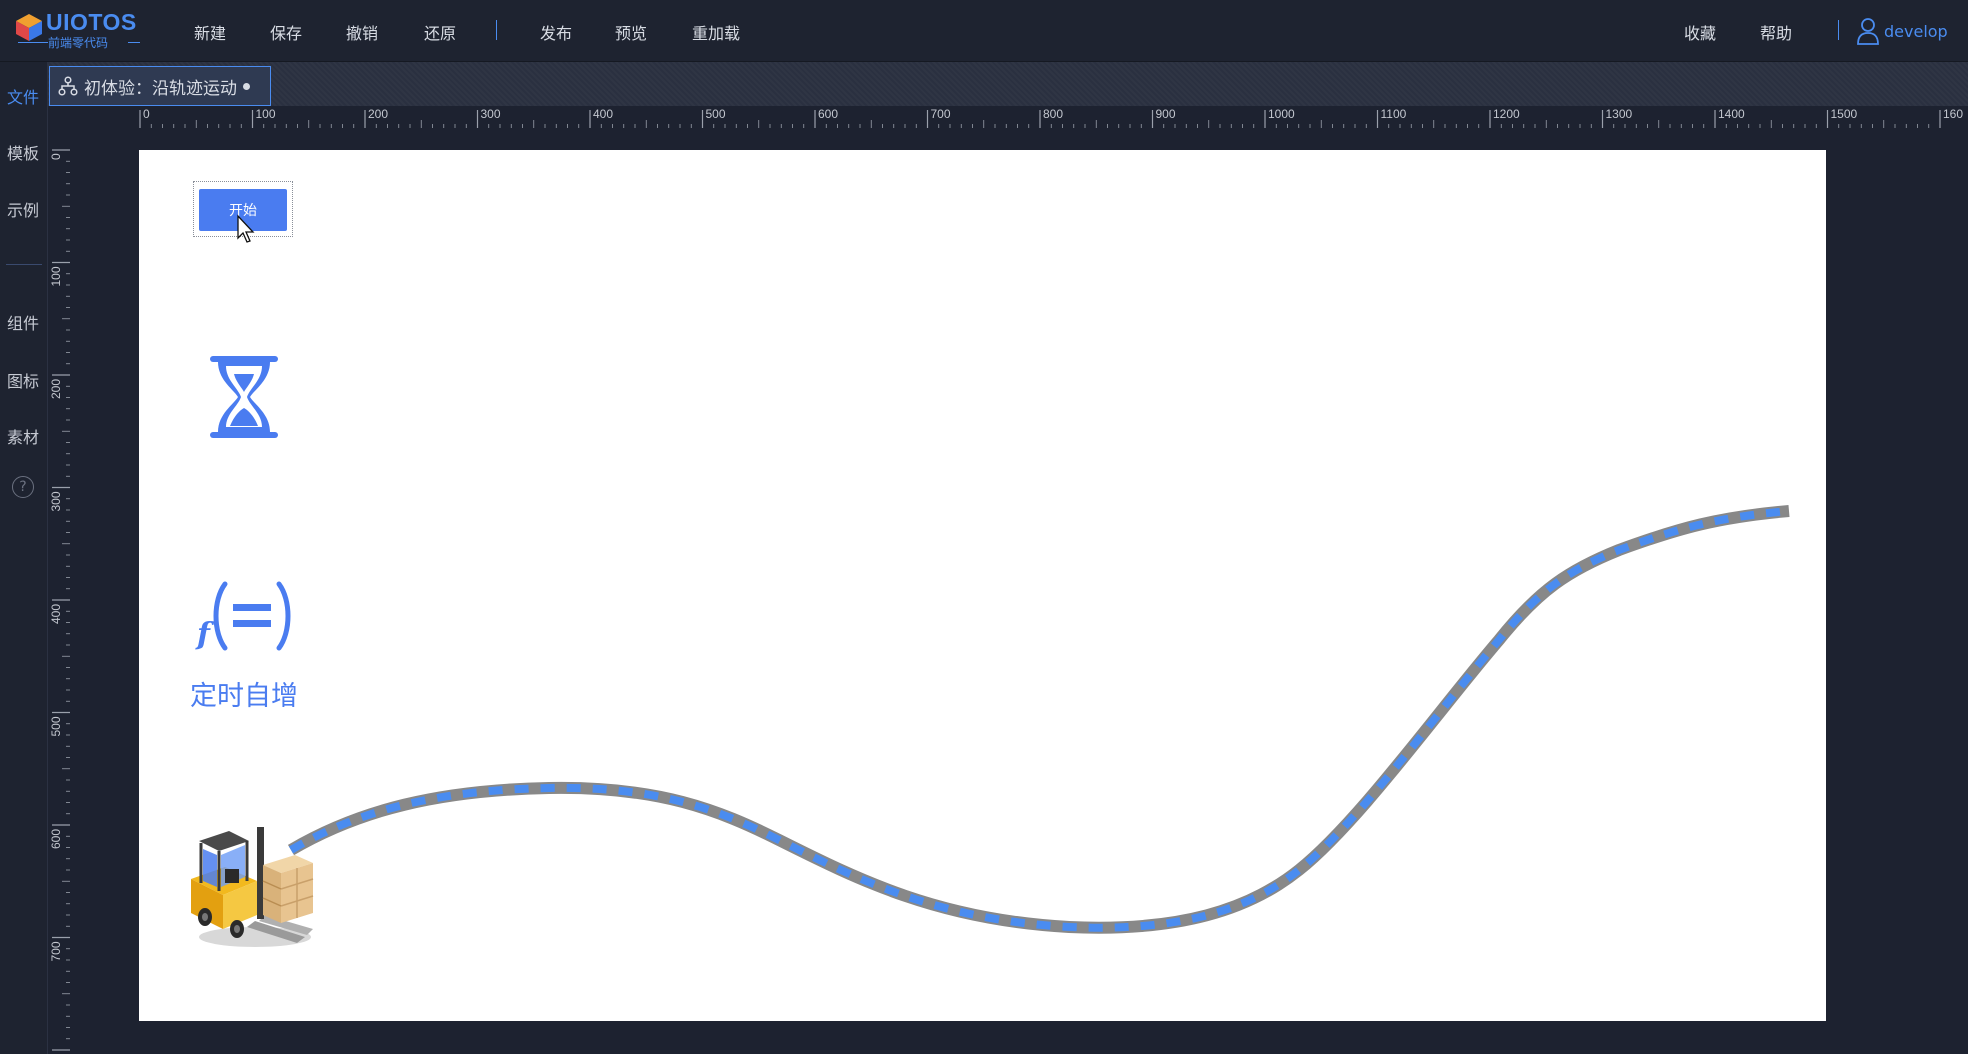 This screenshot has height=1054, width=1968. I want to click on vertical-ruler-ticks: 0 100 200 300 400 500 600 700, so click(59, 600).